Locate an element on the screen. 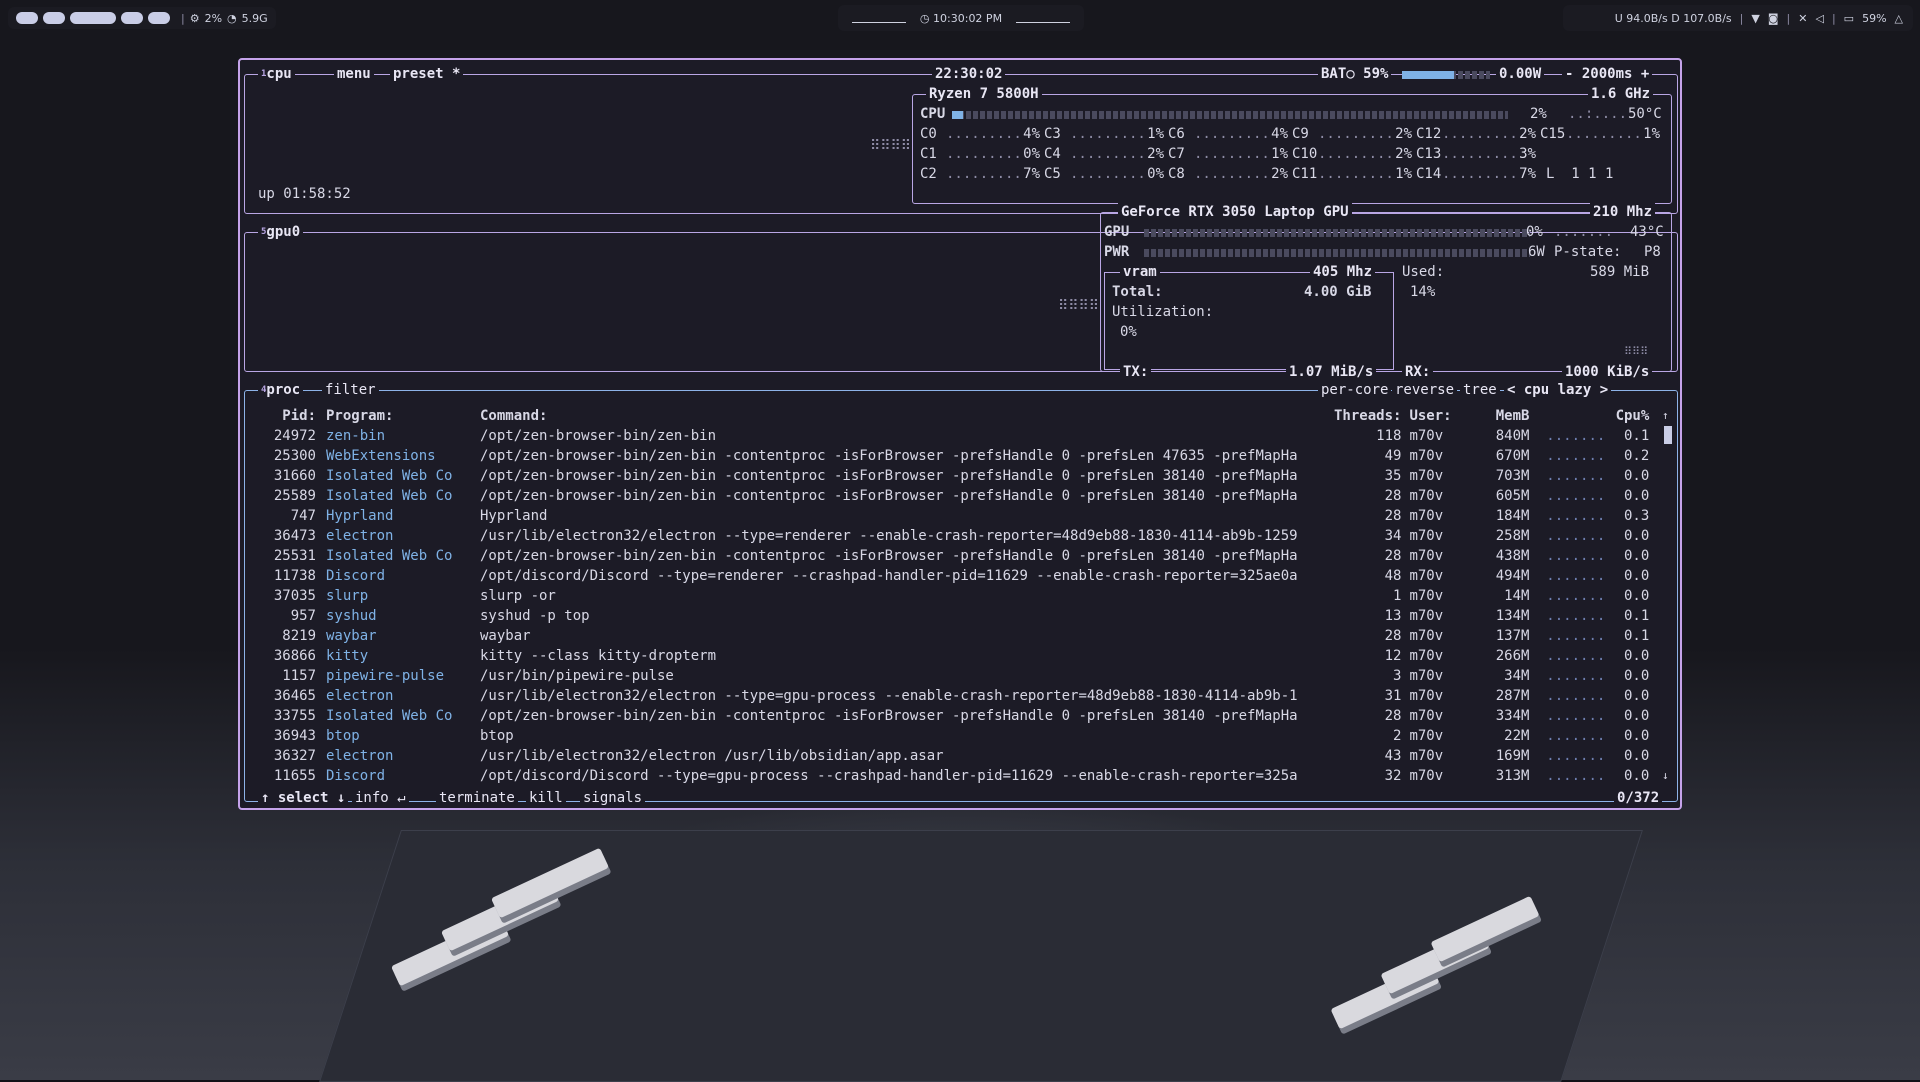 Image resolution: width=1920 pixels, height=1082 pixels. cell-pid: 11655 is located at coordinates (294, 776).